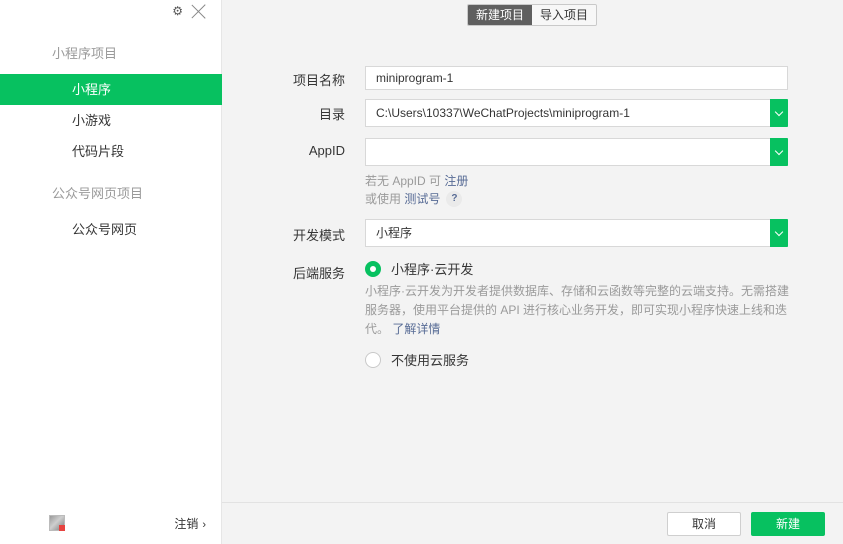  I want to click on hint-no-appid-text: 若无 AppID 可, so click(403, 181).